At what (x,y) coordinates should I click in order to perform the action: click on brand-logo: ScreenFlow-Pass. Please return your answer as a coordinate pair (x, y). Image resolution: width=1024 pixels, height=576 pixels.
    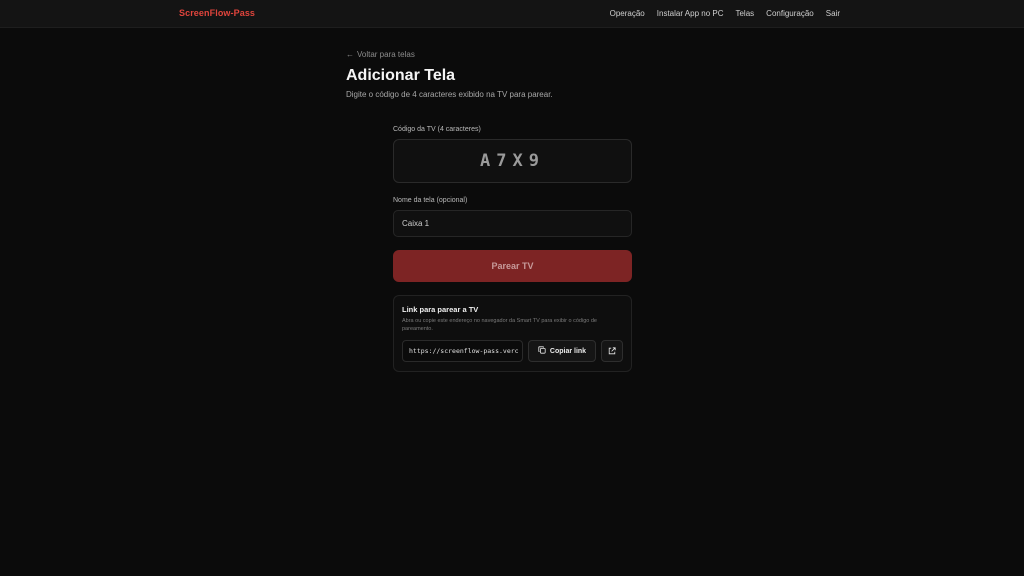
    Looking at the image, I should click on (217, 13).